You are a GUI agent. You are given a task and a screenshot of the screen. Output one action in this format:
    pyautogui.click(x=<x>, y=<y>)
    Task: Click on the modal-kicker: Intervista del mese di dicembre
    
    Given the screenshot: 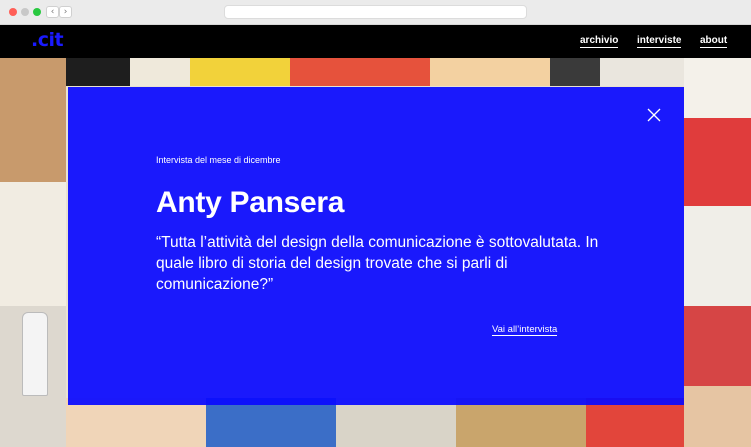 What is the action you would take?
    pyautogui.click(x=218, y=160)
    